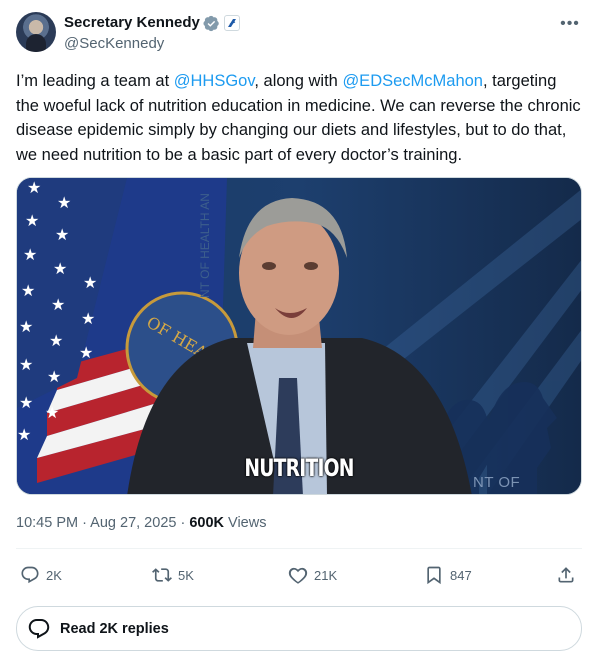 The image size is (598, 659). I want to click on views-count: 600K, so click(207, 523).